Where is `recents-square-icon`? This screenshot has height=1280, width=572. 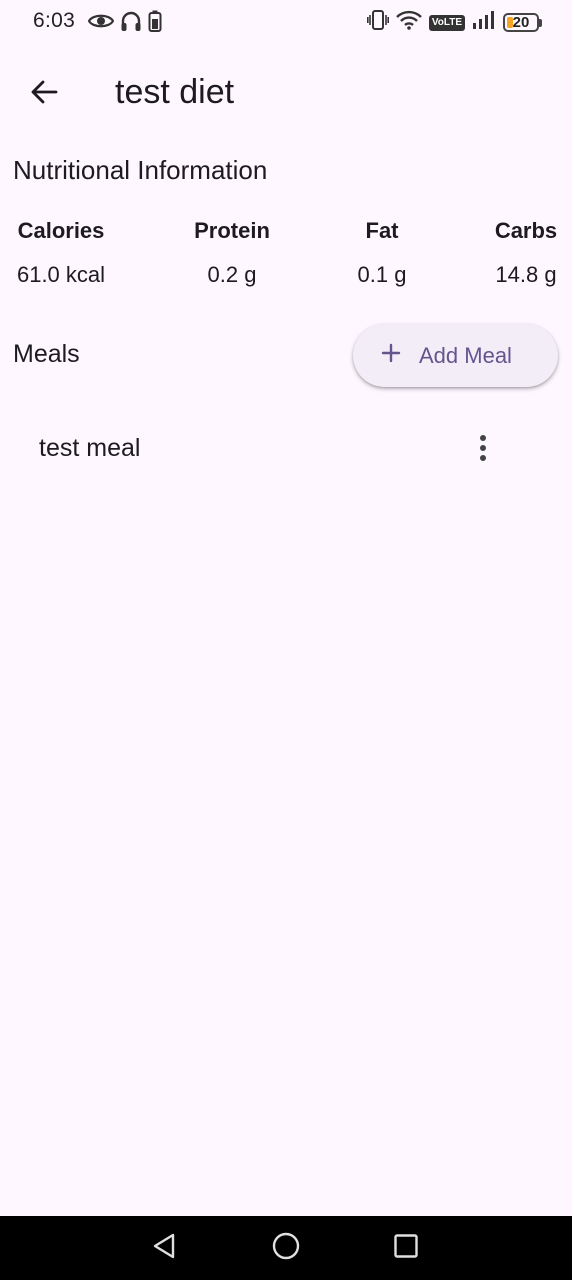
recents-square-icon is located at coordinates (406, 1248).